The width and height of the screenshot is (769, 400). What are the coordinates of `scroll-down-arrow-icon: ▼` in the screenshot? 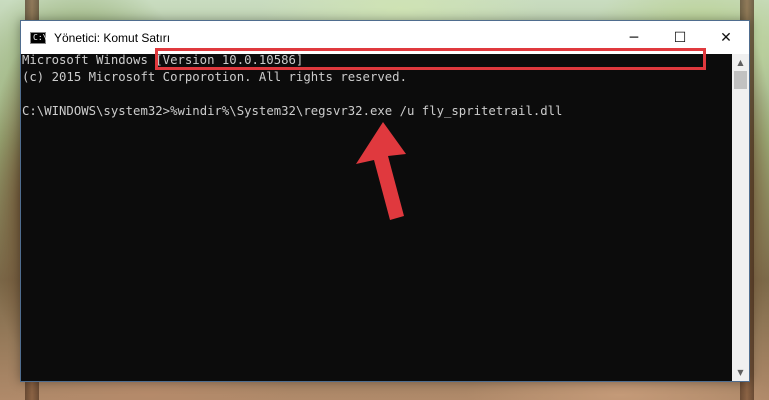 It's located at (740, 372).